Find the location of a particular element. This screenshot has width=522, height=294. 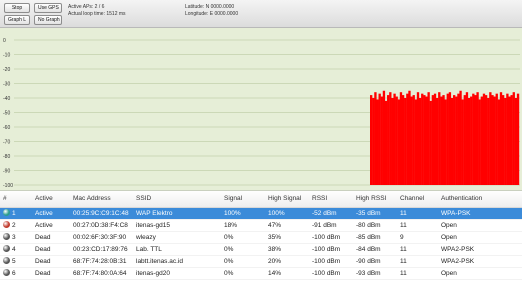

cell-mac: 00:02:6F:30:3F:90 is located at coordinates (100, 237).